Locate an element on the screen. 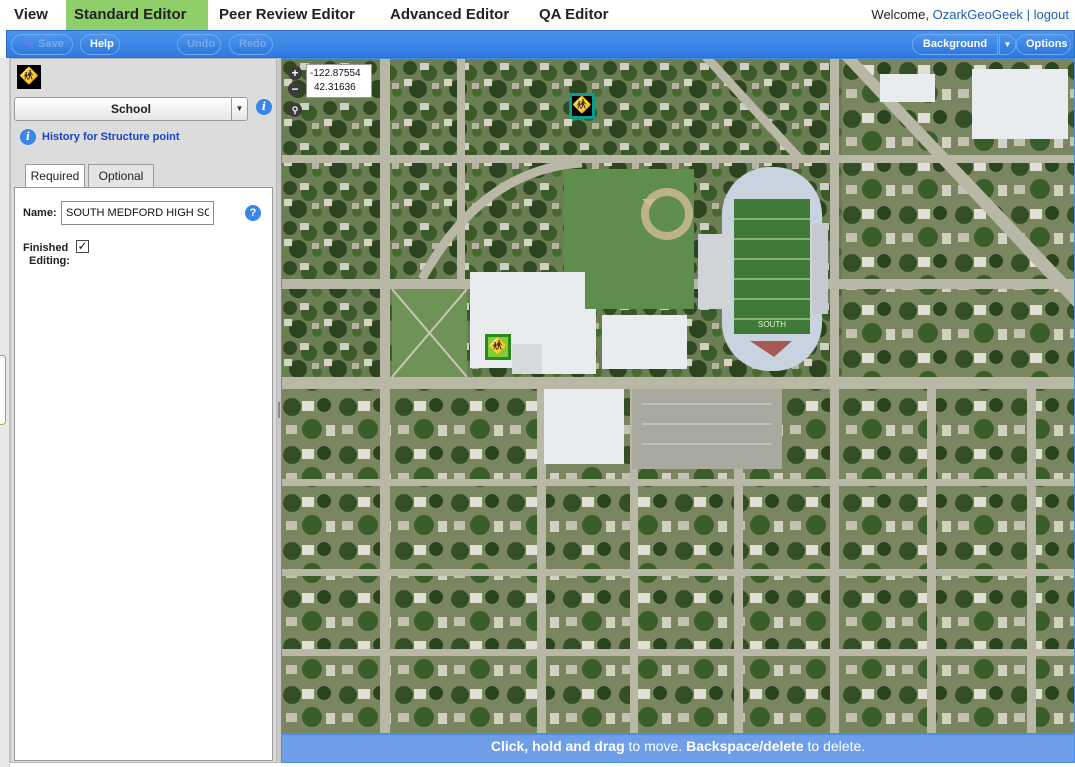 The width and height of the screenshot is (1075, 767). pencil-icon: ✎ is located at coordinates (29, 44).